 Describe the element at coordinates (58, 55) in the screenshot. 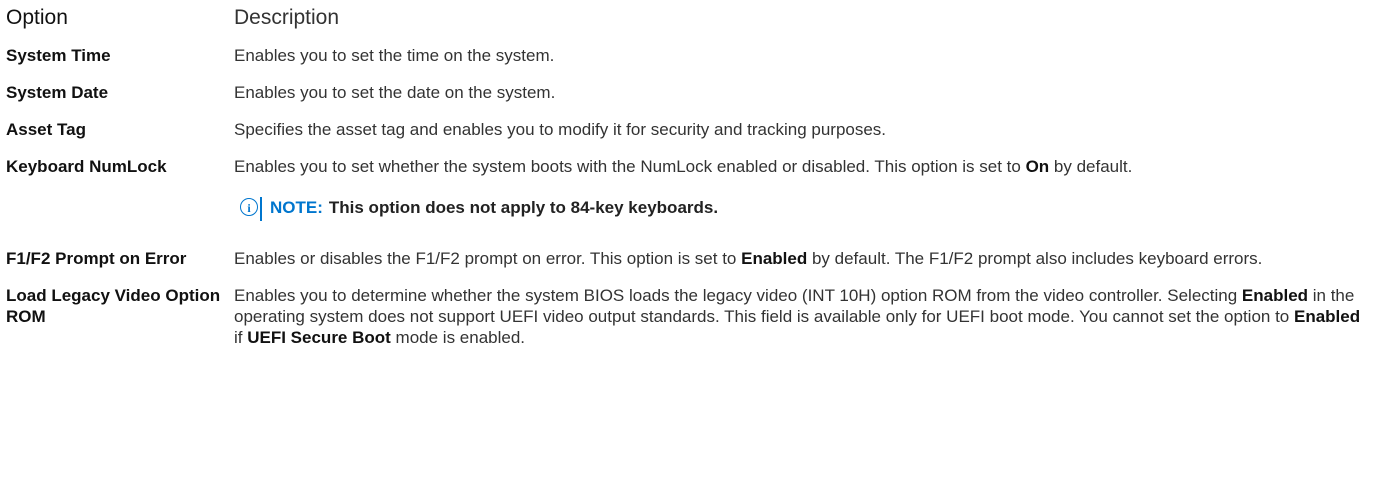

I see `option-name: System Time` at that location.